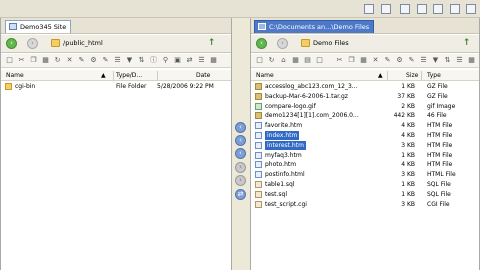  I want to click on list-item: photo.htm 4 KB HTM File, so click(365, 165).